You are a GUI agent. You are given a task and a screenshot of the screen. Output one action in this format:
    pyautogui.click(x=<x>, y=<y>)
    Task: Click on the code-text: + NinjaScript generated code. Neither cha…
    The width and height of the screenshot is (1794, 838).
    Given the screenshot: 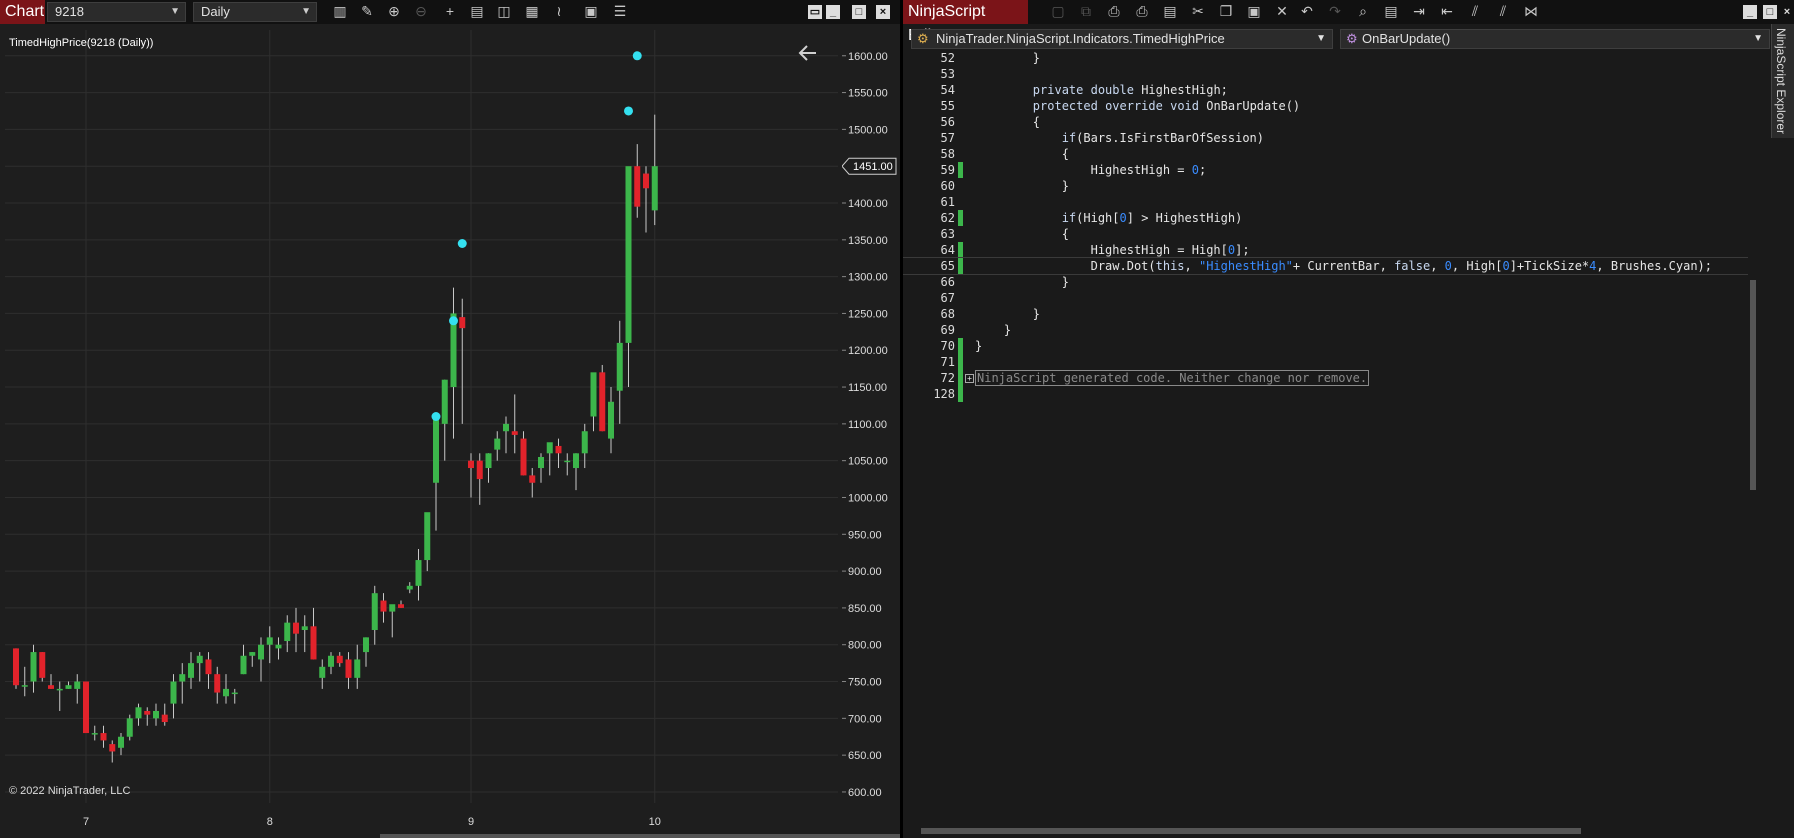 What is the action you would take?
    pyautogui.click(x=1167, y=378)
    